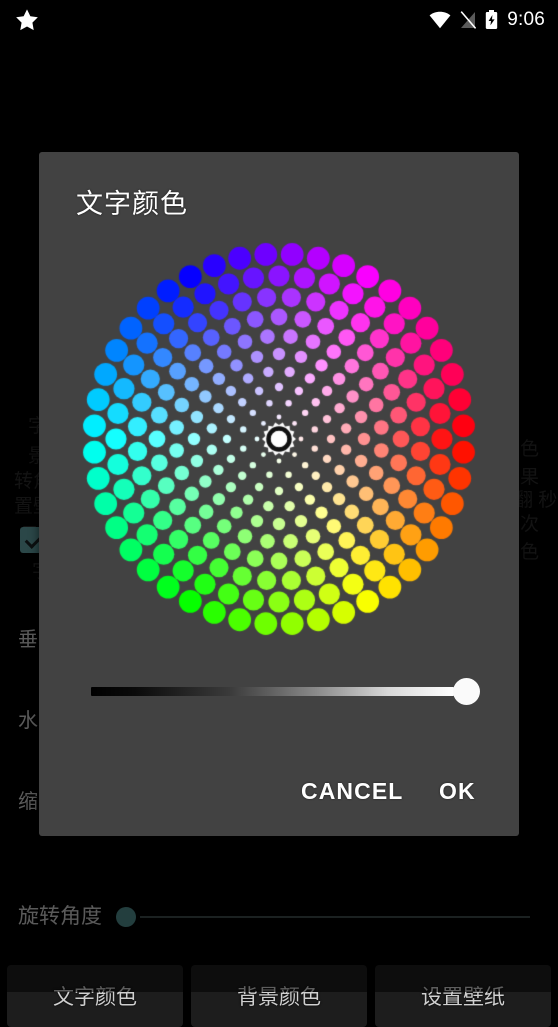  What do you see at coordinates (279, 798) in the screenshot?
I see `dialog-action-bar: CANCEL OK` at bounding box center [279, 798].